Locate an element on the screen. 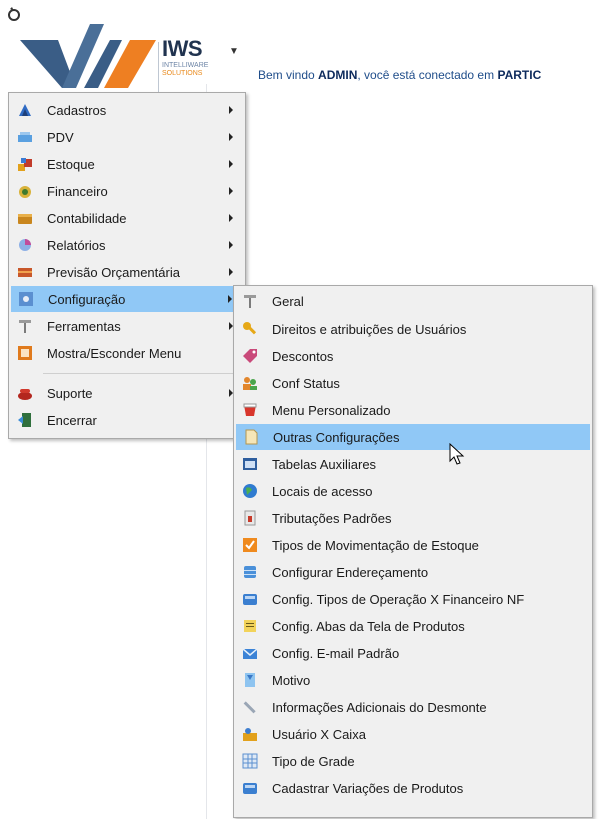  menu-item-configuracao: Configuração is located at coordinates (127, 299).